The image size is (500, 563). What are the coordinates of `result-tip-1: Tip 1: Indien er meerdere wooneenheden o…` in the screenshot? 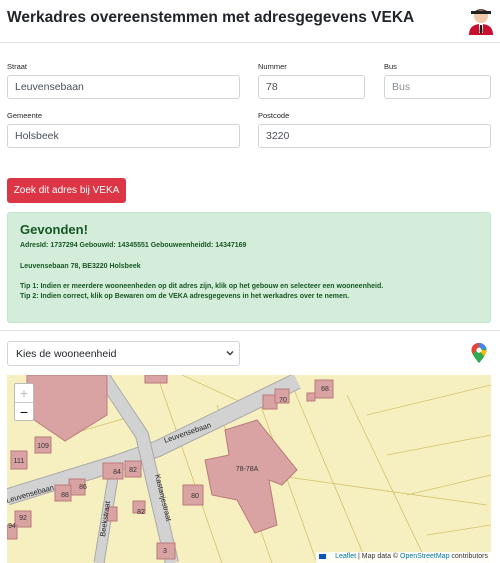 It's located at (202, 286).